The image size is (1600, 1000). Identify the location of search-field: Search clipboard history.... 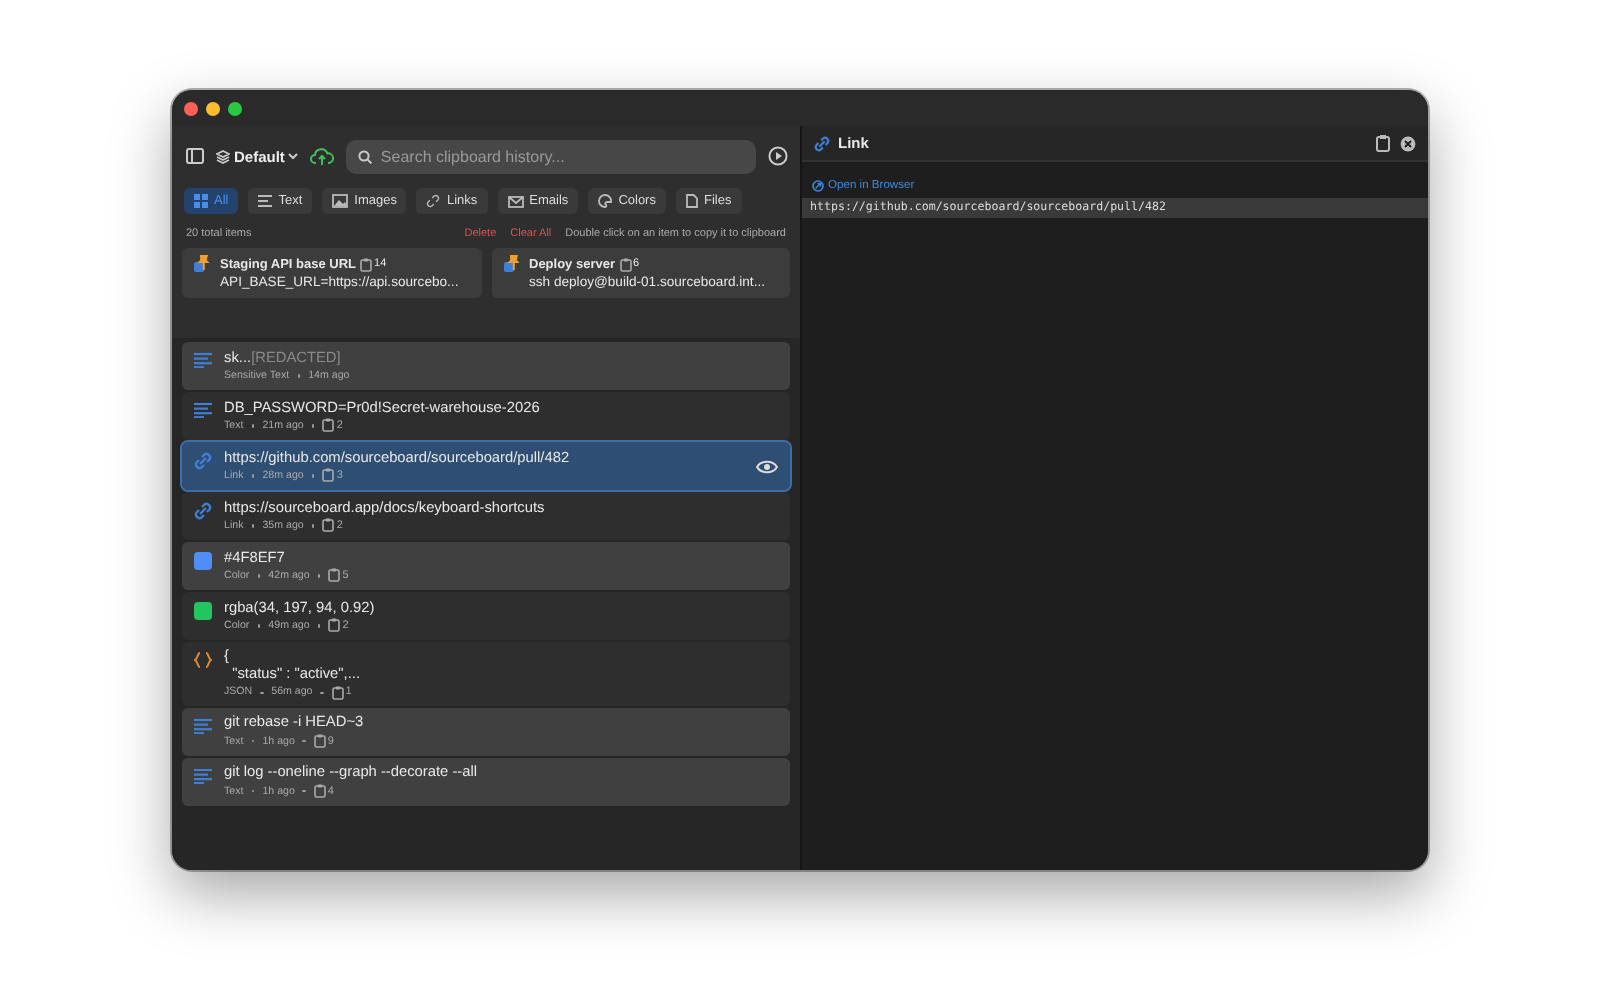
(551, 156).